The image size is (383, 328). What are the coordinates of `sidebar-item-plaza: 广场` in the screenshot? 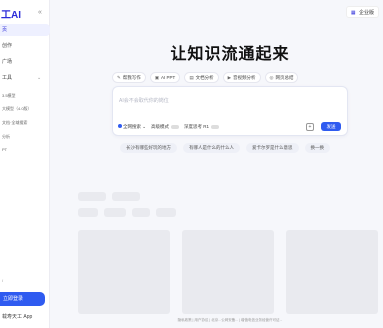 It's located at (25, 62).